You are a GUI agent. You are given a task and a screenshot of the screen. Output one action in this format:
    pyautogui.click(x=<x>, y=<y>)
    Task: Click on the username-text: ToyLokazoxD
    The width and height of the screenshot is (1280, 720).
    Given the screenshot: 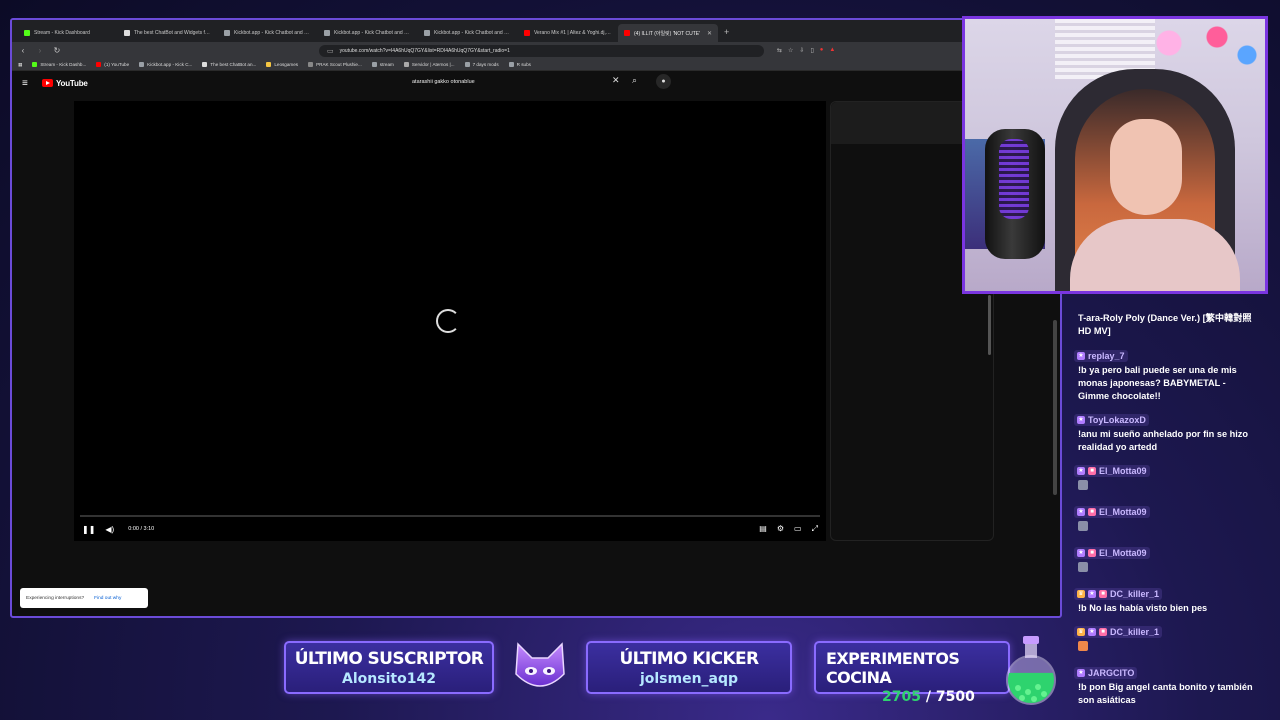 What is the action you would take?
    pyautogui.click(x=1117, y=420)
    